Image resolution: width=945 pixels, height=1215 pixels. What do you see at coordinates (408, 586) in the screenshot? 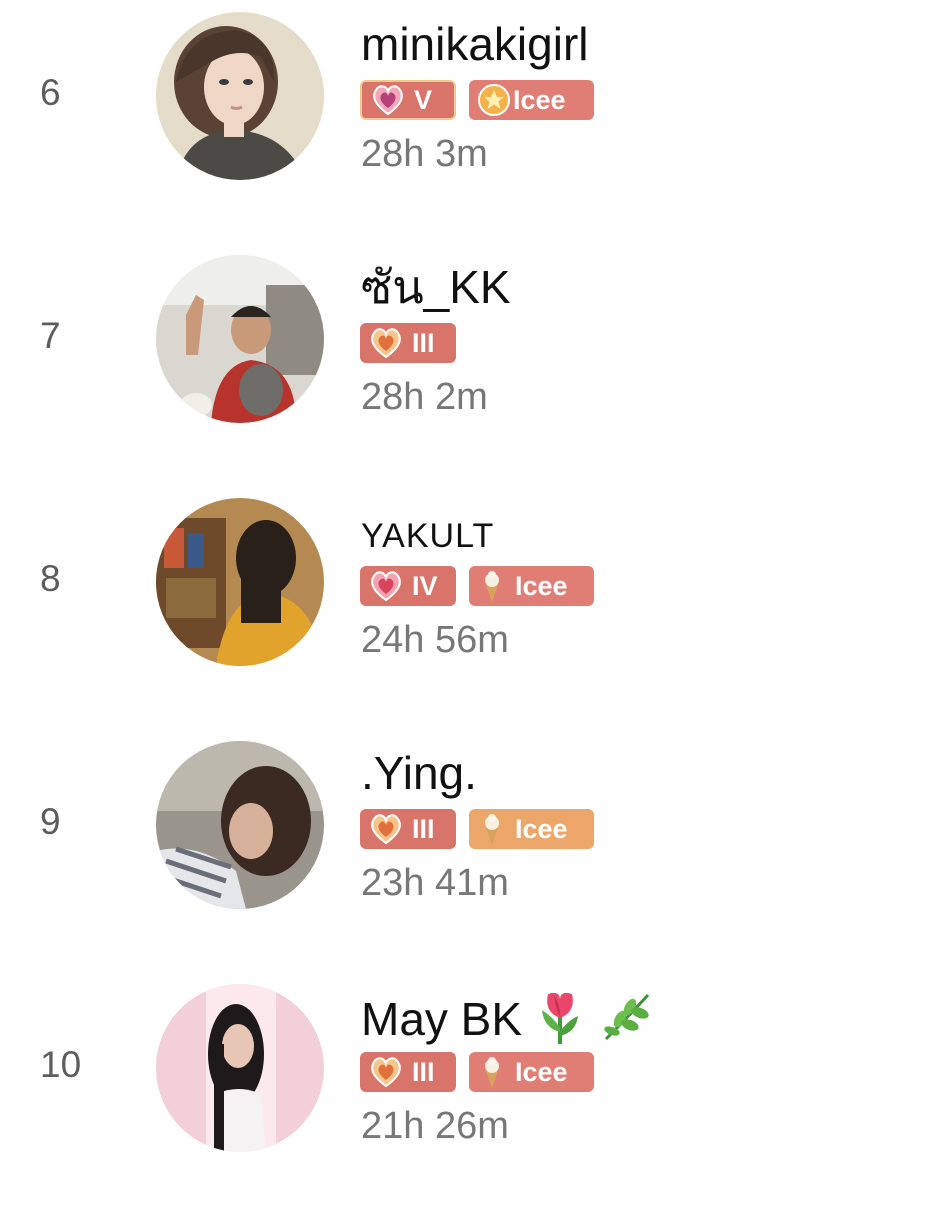
I see `level-badge: IV` at bounding box center [408, 586].